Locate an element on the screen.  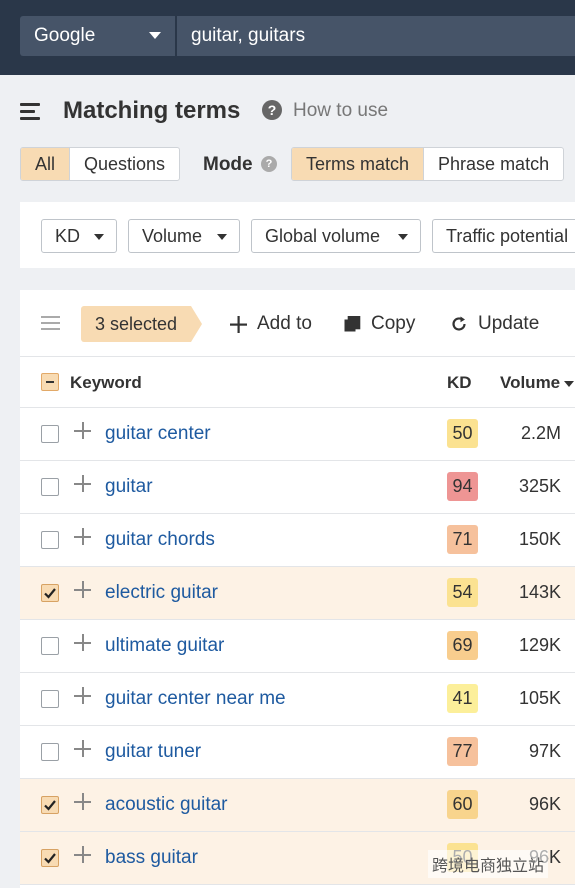
results-toolbar: 3 selected Add to Copy Update is located at coordinates (297, 323).